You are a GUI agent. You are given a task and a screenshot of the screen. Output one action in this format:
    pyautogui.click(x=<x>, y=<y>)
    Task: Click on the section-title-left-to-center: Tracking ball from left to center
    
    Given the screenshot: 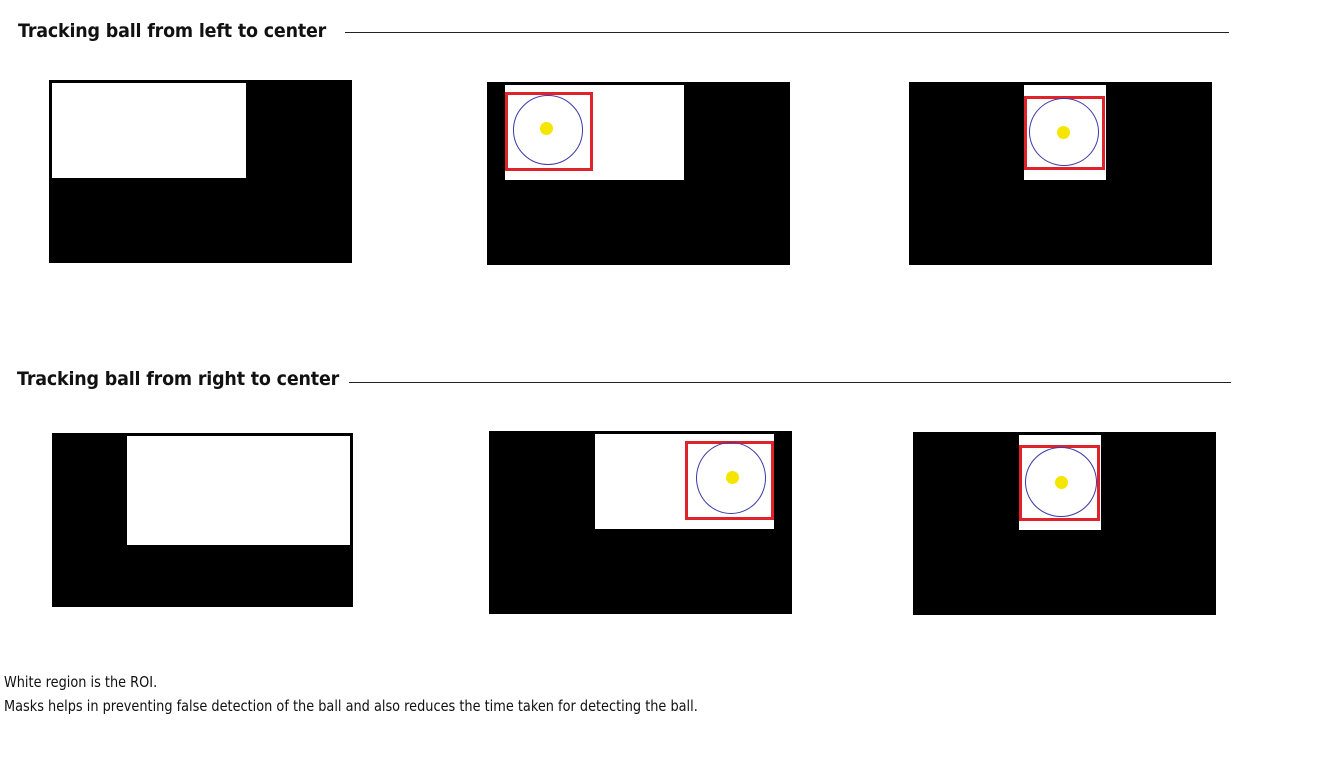 What is the action you would take?
    pyautogui.click(x=172, y=31)
    